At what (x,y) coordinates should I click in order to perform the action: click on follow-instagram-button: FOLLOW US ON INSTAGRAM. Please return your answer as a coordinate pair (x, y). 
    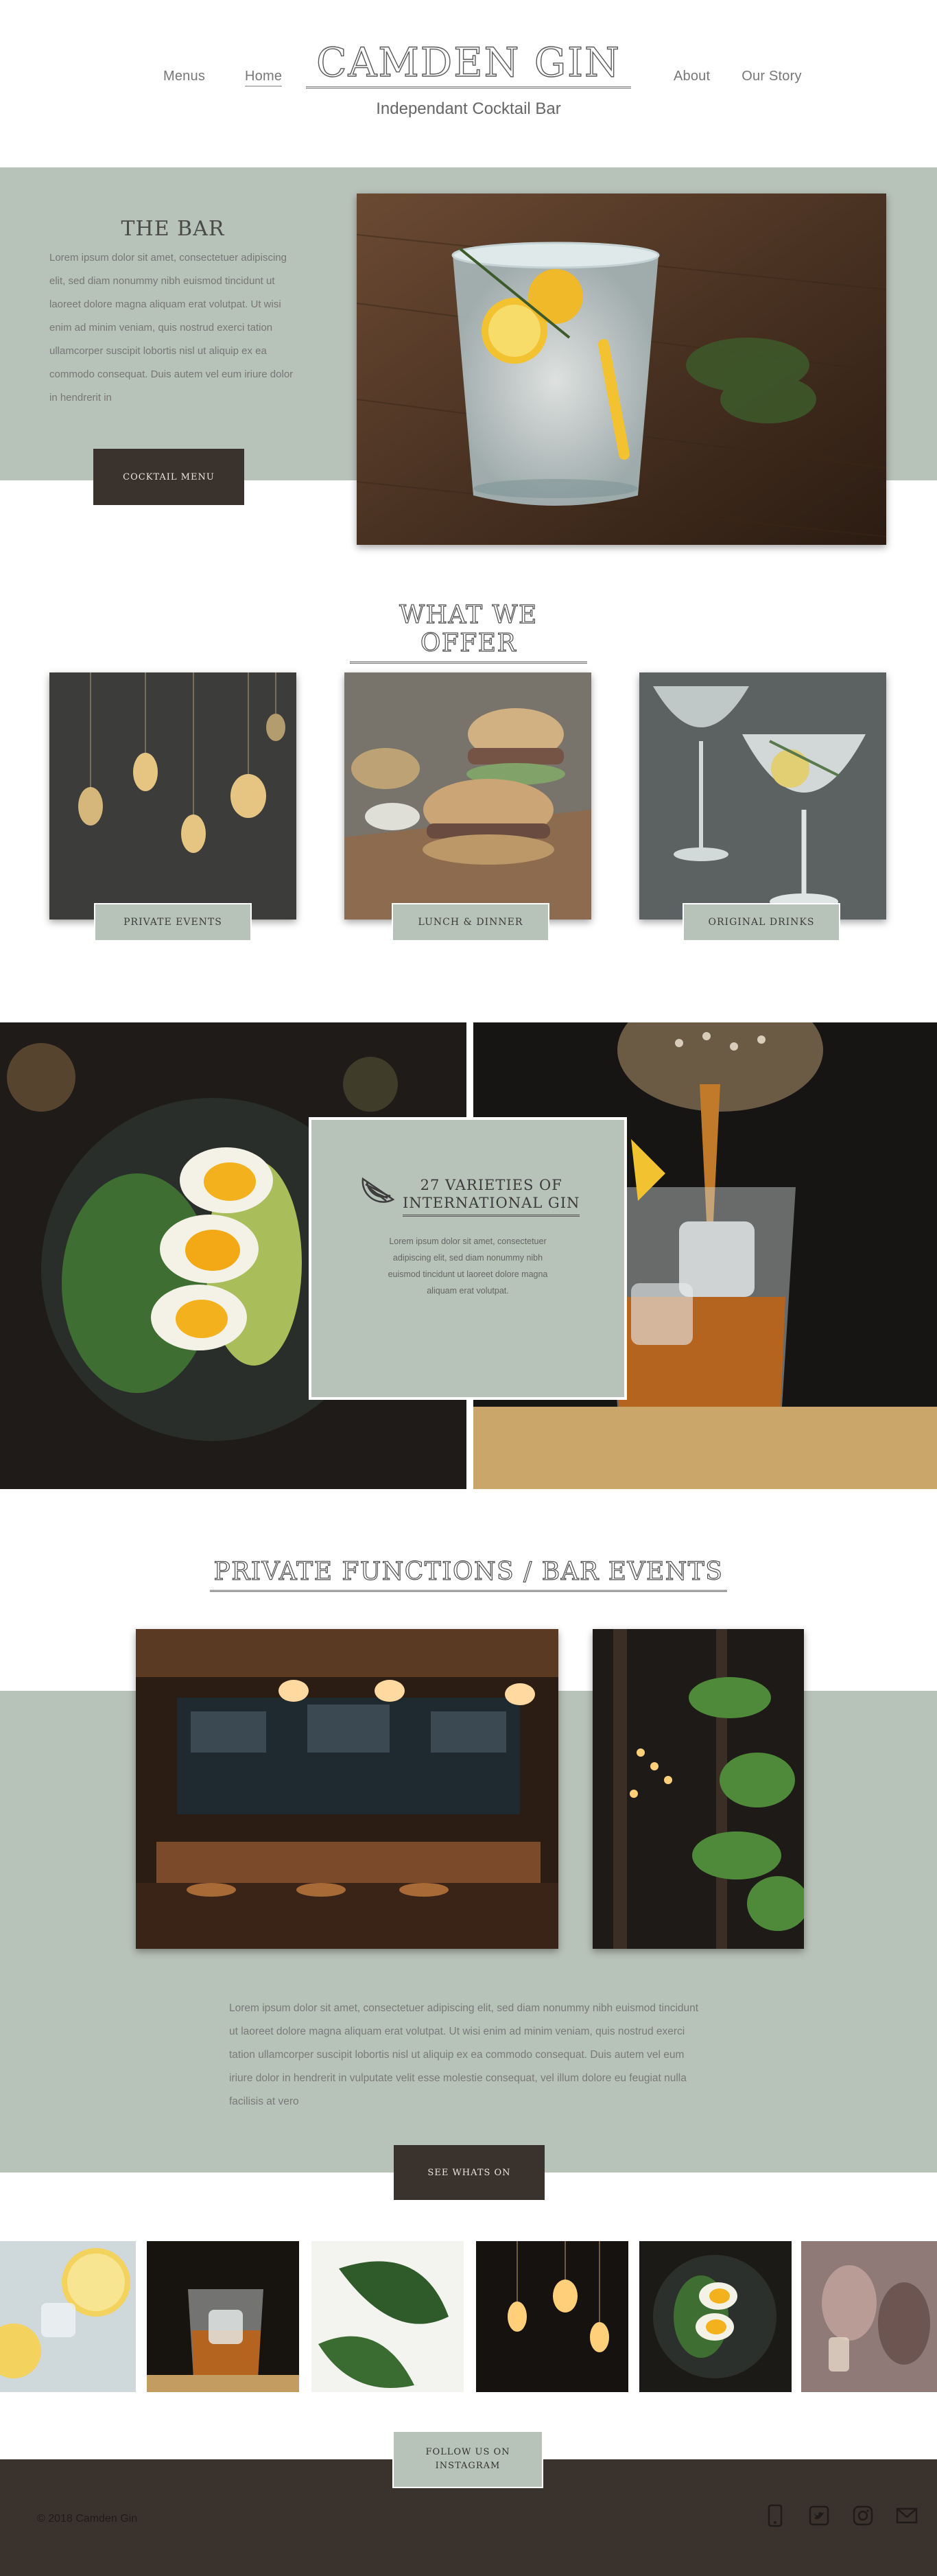
    Looking at the image, I should click on (467, 2459).